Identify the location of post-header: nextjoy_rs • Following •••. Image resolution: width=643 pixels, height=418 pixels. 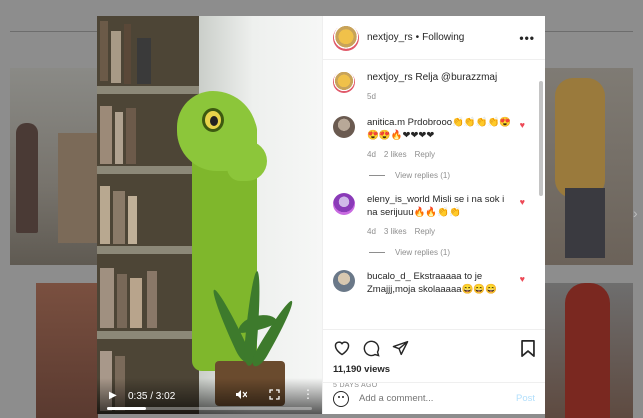
(434, 38).